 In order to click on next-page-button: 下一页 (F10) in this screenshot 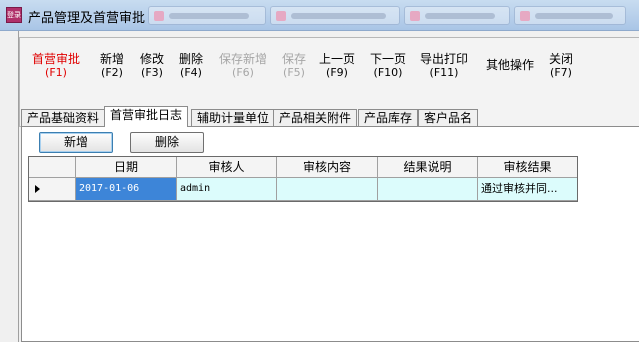, I will do `click(388, 65)`.